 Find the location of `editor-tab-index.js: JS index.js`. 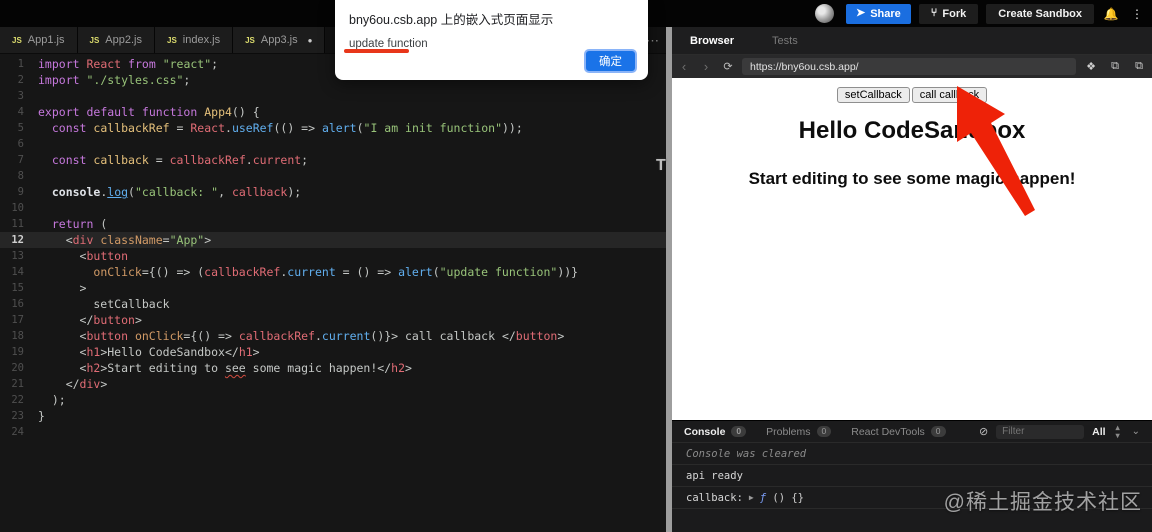

editor-tab-index.js: JS index.js is located at coordinates (194, 40).